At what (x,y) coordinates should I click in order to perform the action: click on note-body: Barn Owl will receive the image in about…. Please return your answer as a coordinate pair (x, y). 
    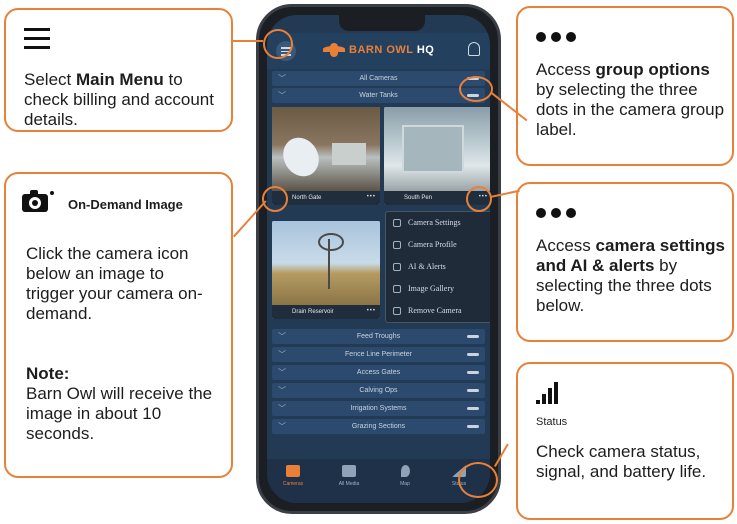
    Looking at the image, I should click on (119, 413).